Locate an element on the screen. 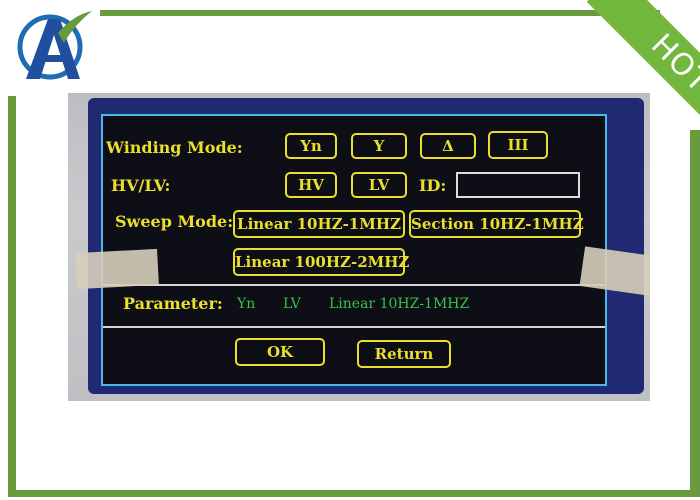  parameter-winding-value: Yn is located at coordinates (246, 304).